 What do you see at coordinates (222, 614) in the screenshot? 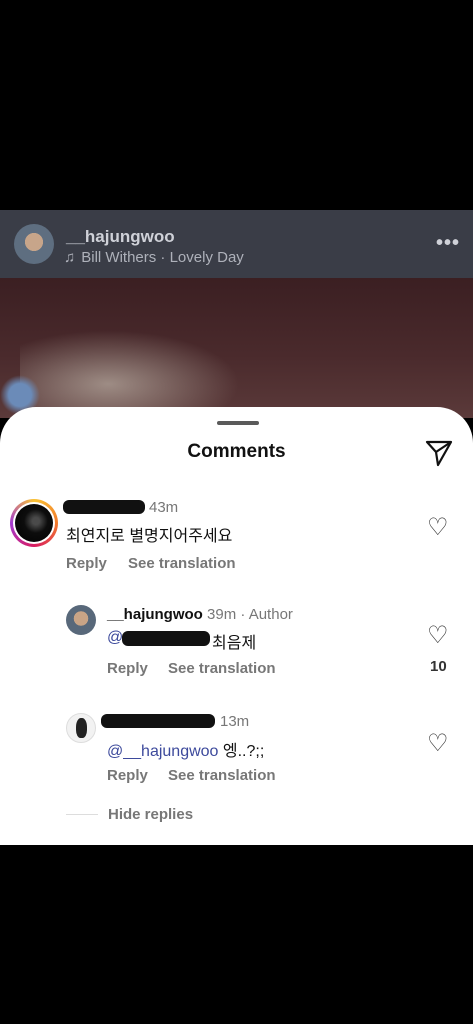
I see `reply-time: 39m` at bounding box center [222, 614].